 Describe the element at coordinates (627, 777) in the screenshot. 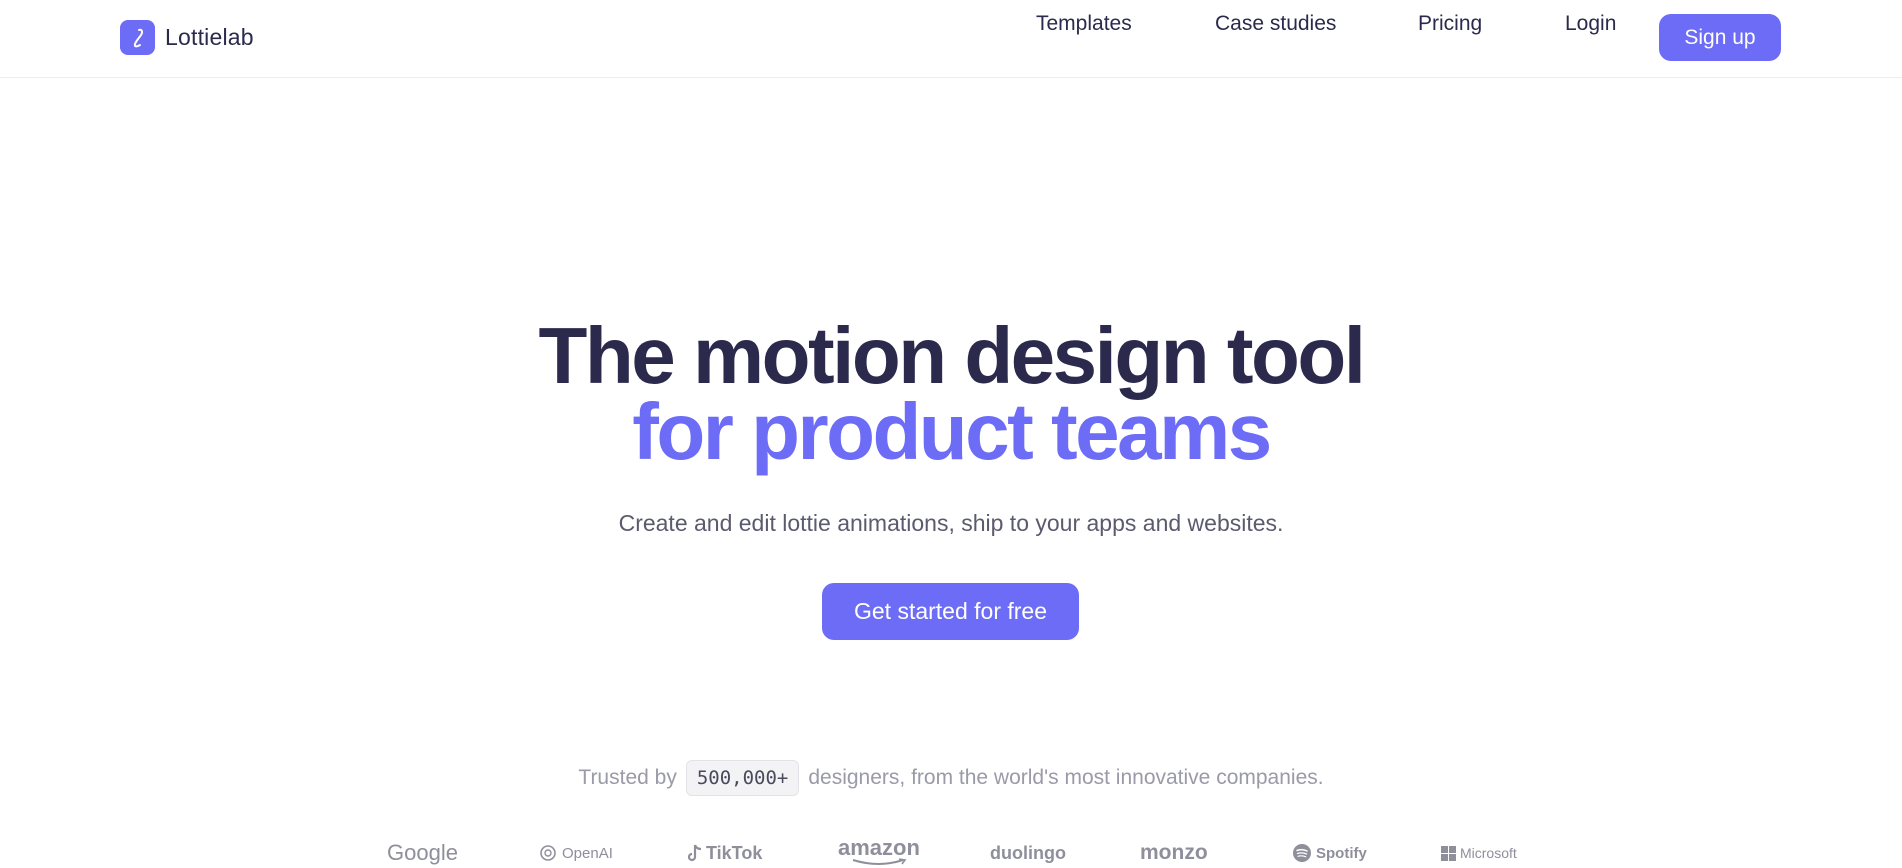

I see `trusted-prefix: Trusted by` at that location.